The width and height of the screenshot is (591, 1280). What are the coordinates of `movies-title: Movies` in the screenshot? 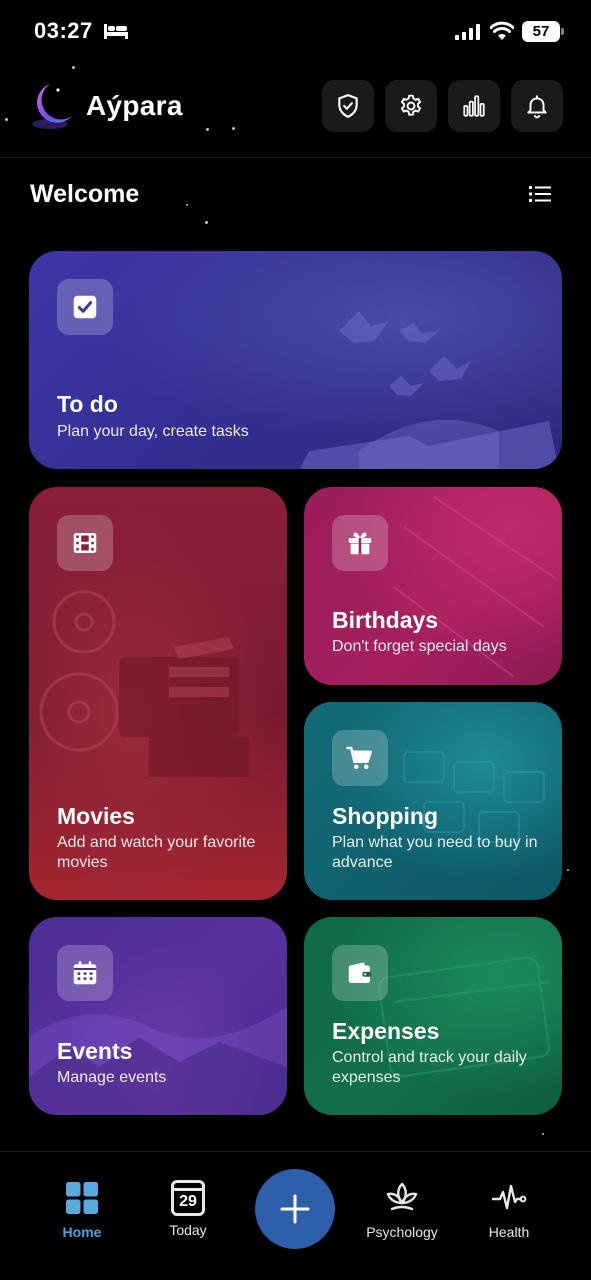 It's located at (96, 816).